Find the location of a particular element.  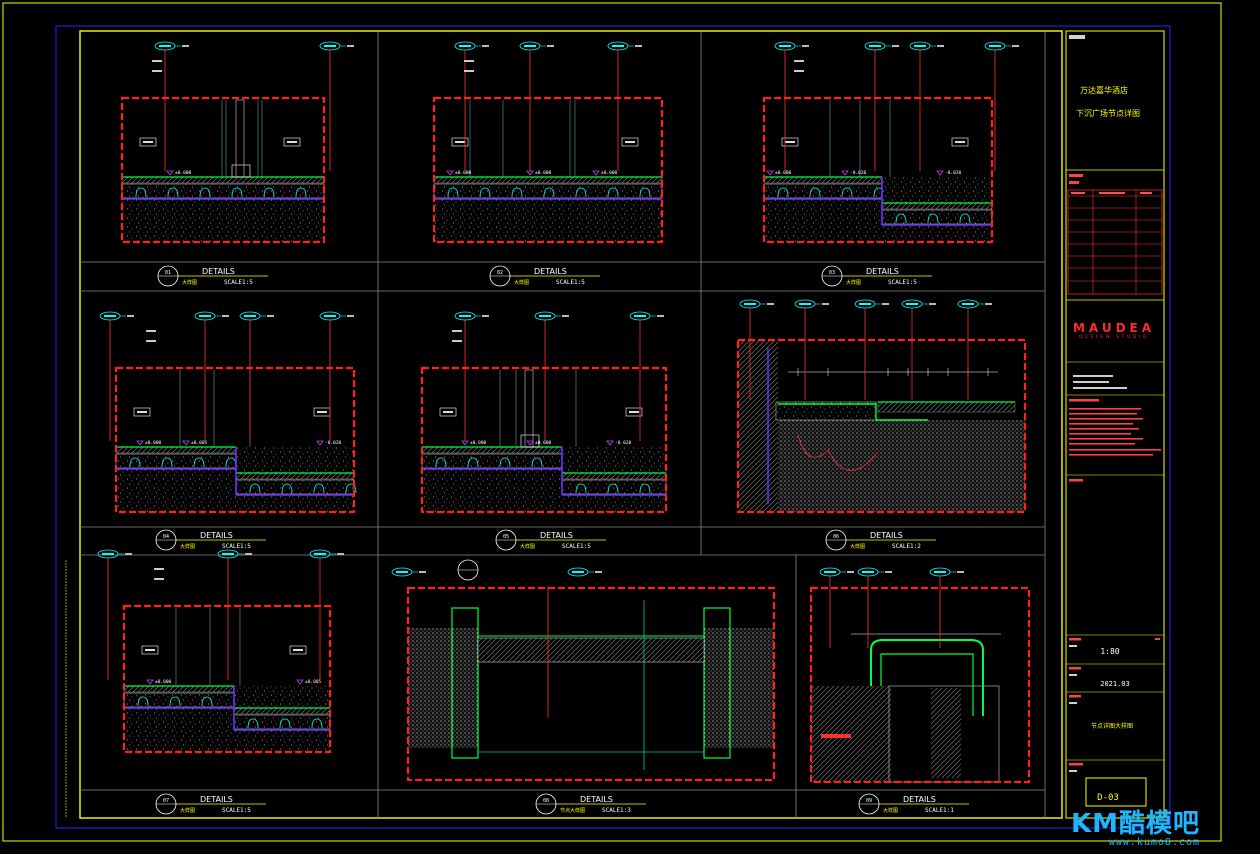

caption-scale: SCALE1:1 is located at coordinates (939, 810).